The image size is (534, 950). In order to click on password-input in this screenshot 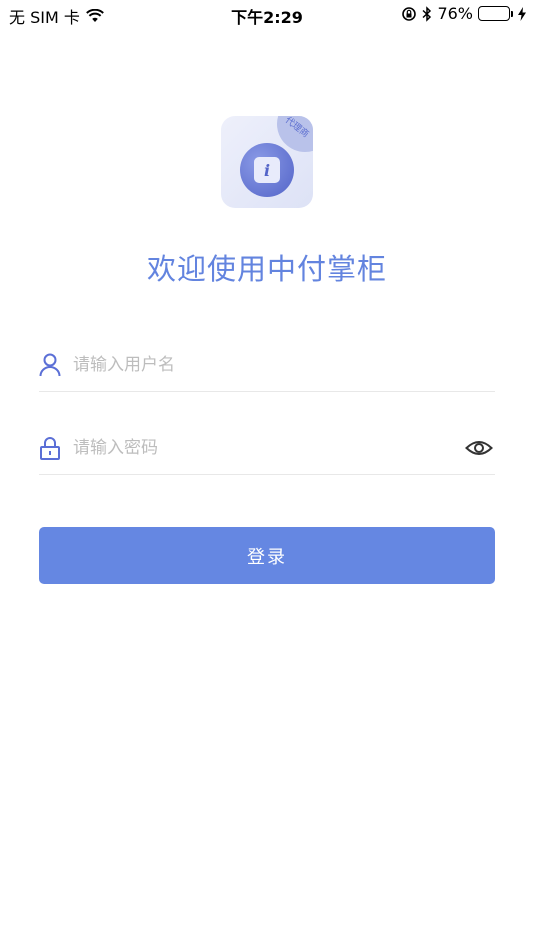, I will do `click(263, 448)`.